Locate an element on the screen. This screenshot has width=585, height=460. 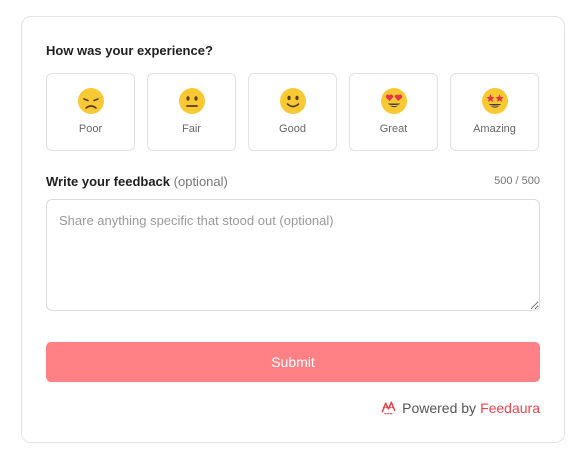
rating-amazing: Amazing is located at coordinates (494, 112).